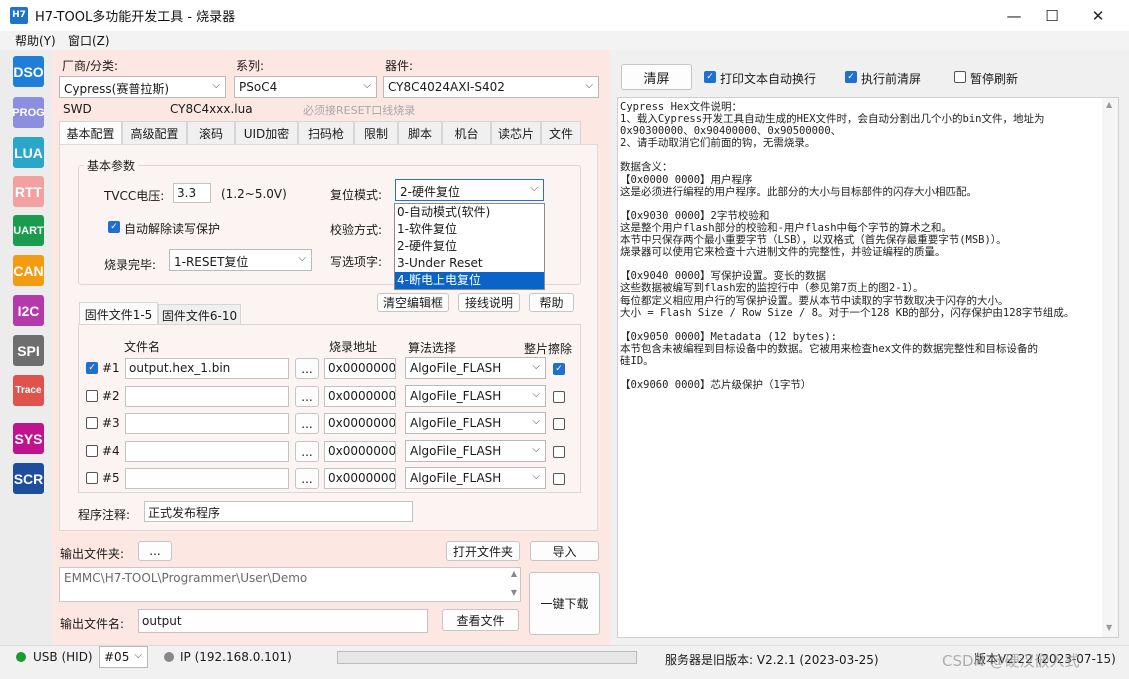  What do you see at coordinates (135, 17) in the screenshot?
I see `window-title: H7-TOOL多功能开发工具 - 烧录器` at bounding box center [135, 17].